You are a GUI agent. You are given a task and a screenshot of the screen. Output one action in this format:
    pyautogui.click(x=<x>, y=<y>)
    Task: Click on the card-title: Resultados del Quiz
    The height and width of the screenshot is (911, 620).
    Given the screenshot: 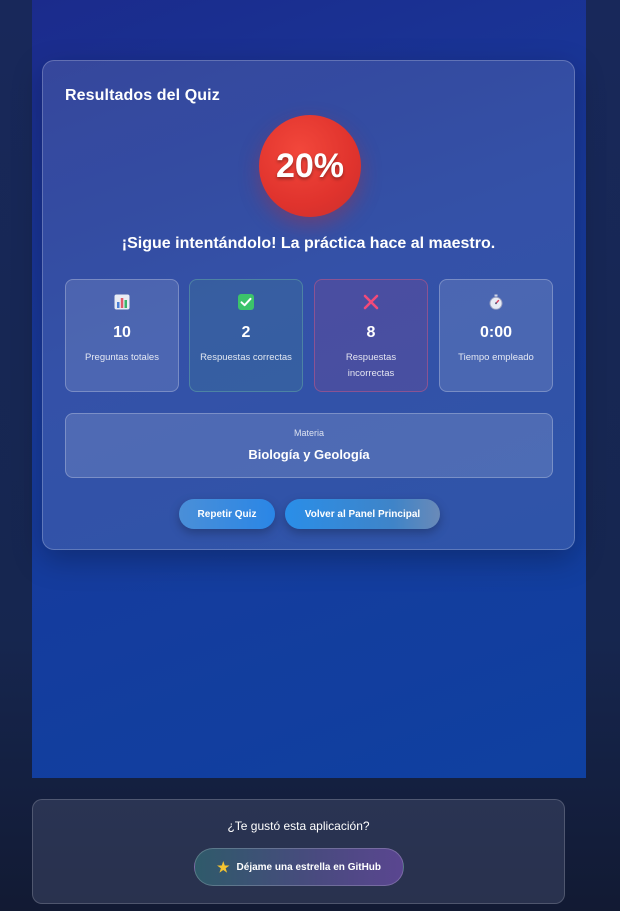 What is the action you would take?
    pyautogui.click(x=142, y=95)
    